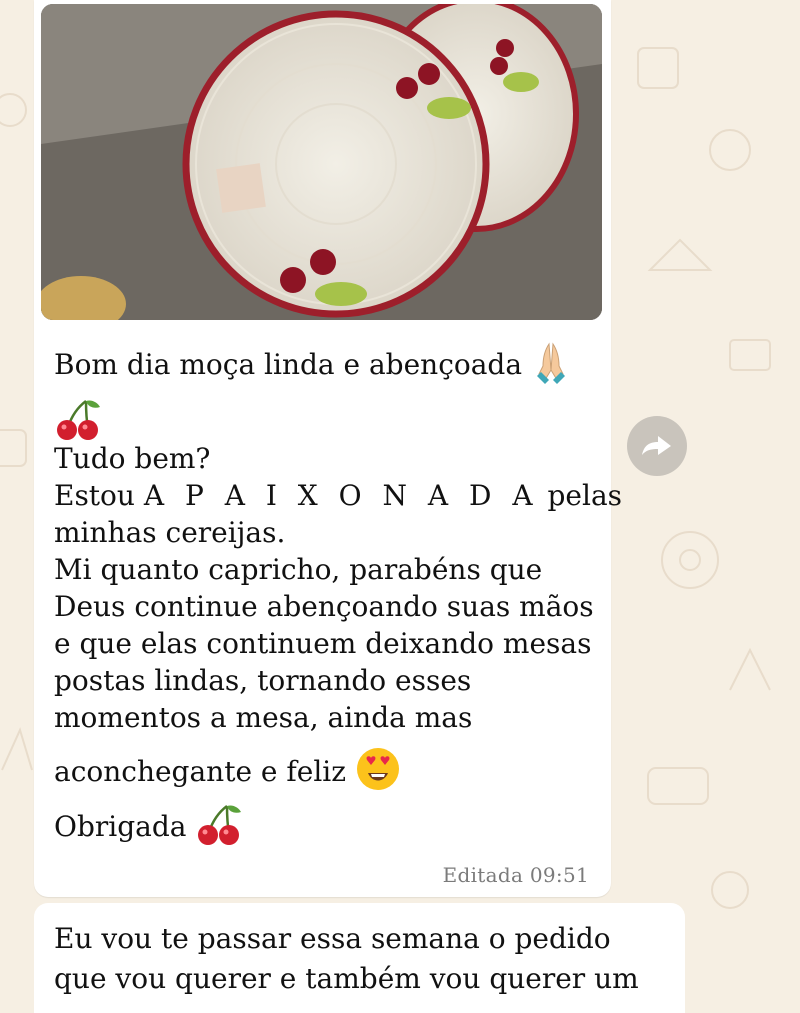  I want to click on pray-hands-icon, so click(551, 366).